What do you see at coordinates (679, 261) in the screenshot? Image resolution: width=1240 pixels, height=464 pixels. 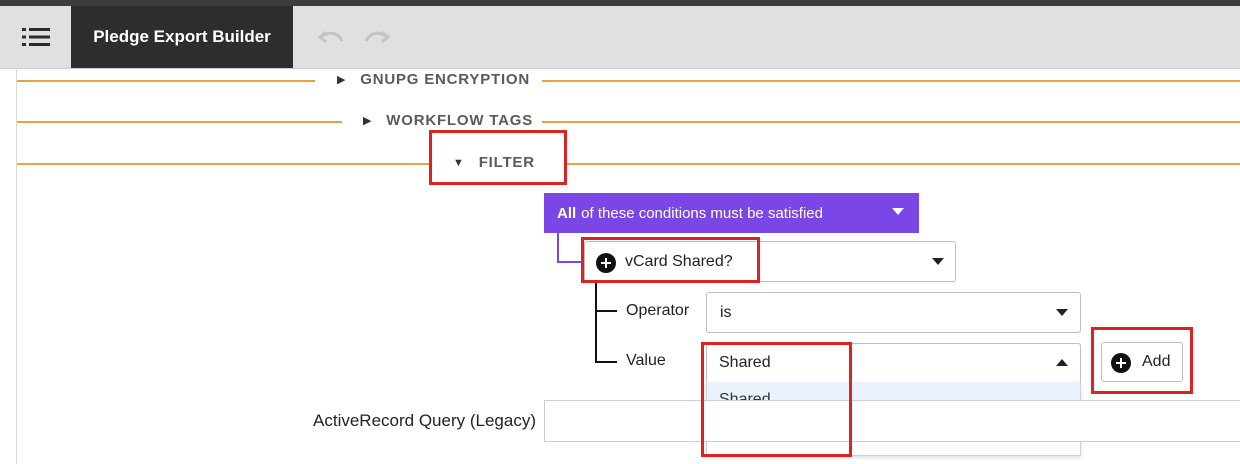 I see `field-select-value: vCard Shared?` at bounding box center [679, 261].